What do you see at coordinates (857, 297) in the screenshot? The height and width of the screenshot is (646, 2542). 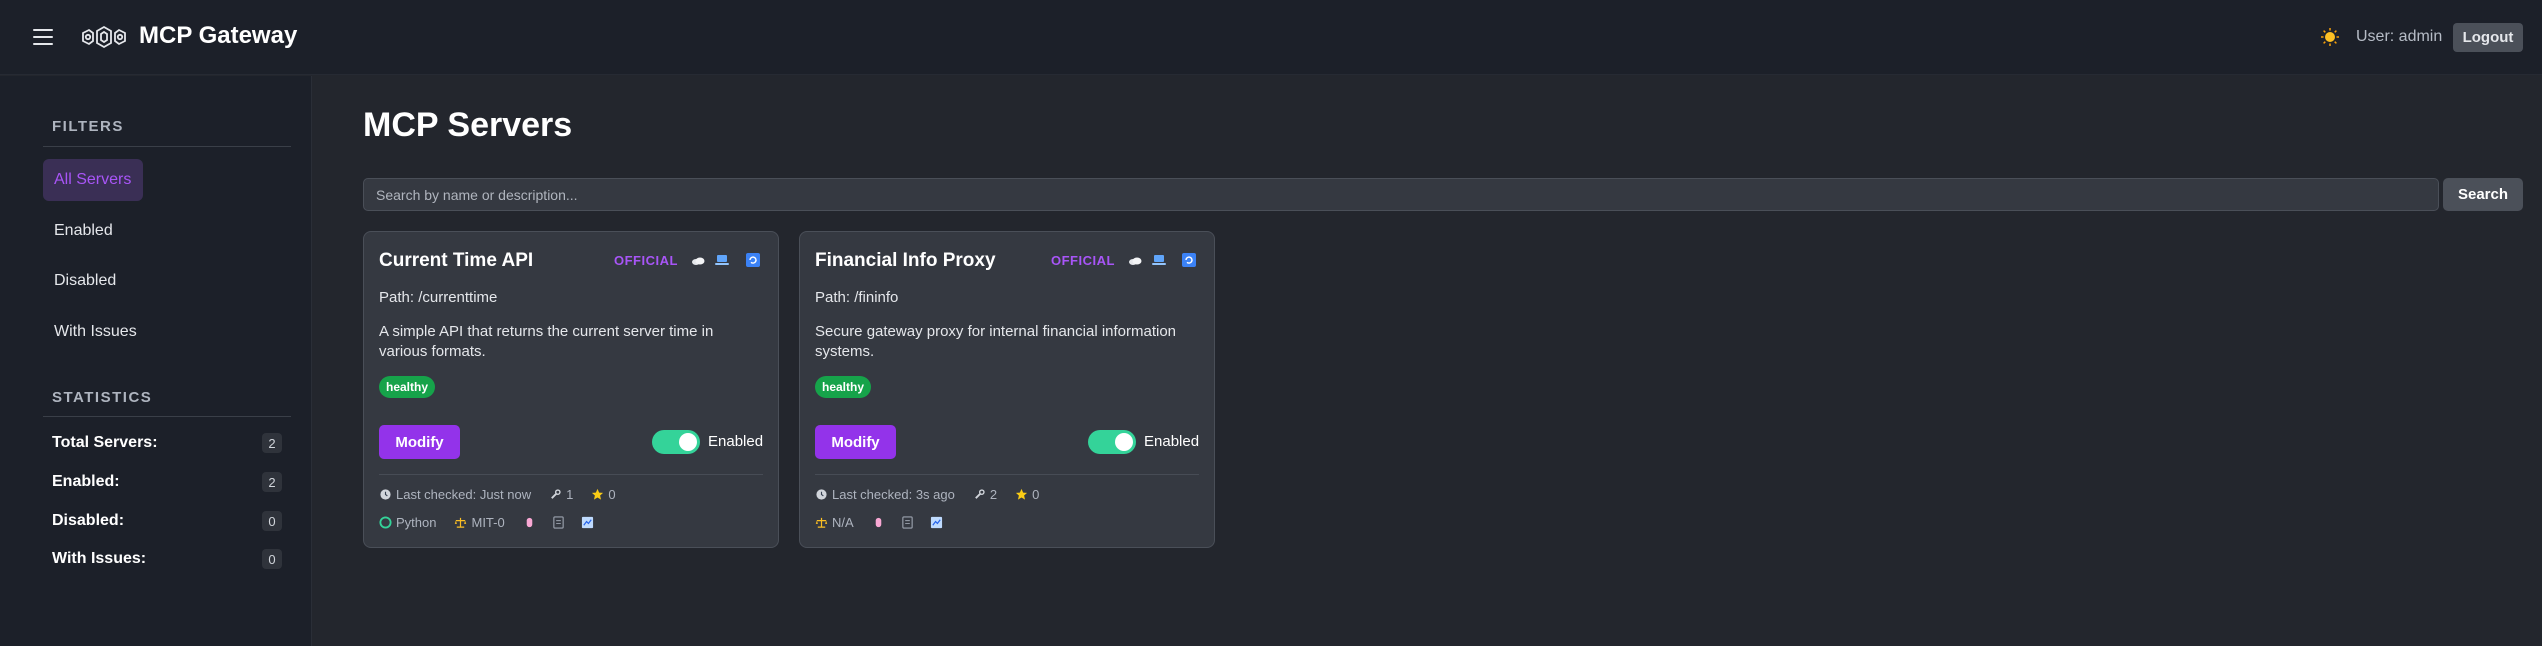 I see `server-path: Path: /fininfo` at bounding box center [857, 297].